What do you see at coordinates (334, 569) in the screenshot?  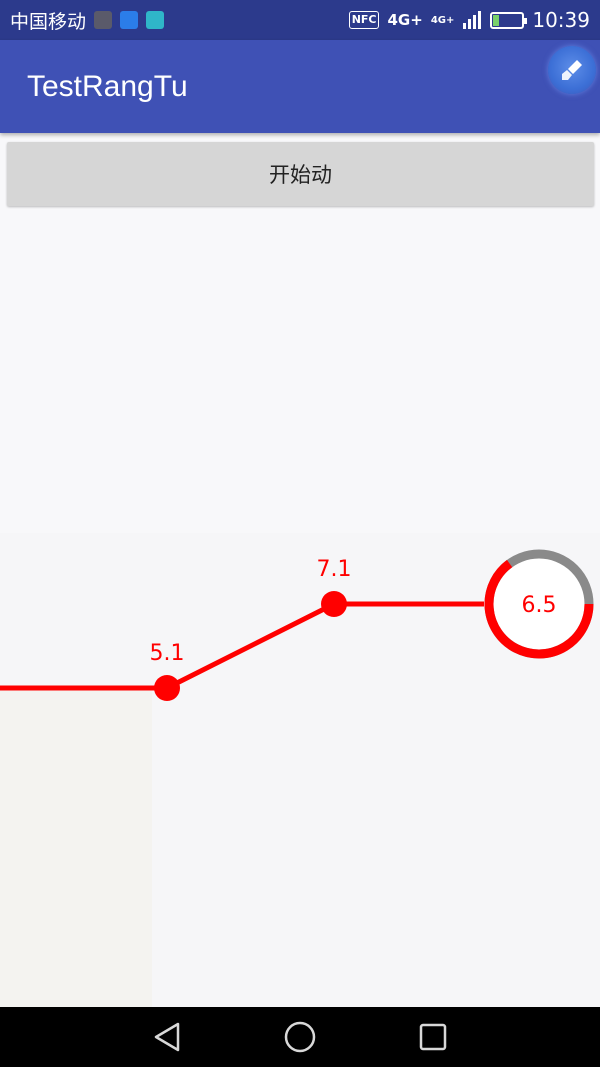 I see `point-label-2: 7.1` at bounding box center [334, 569].